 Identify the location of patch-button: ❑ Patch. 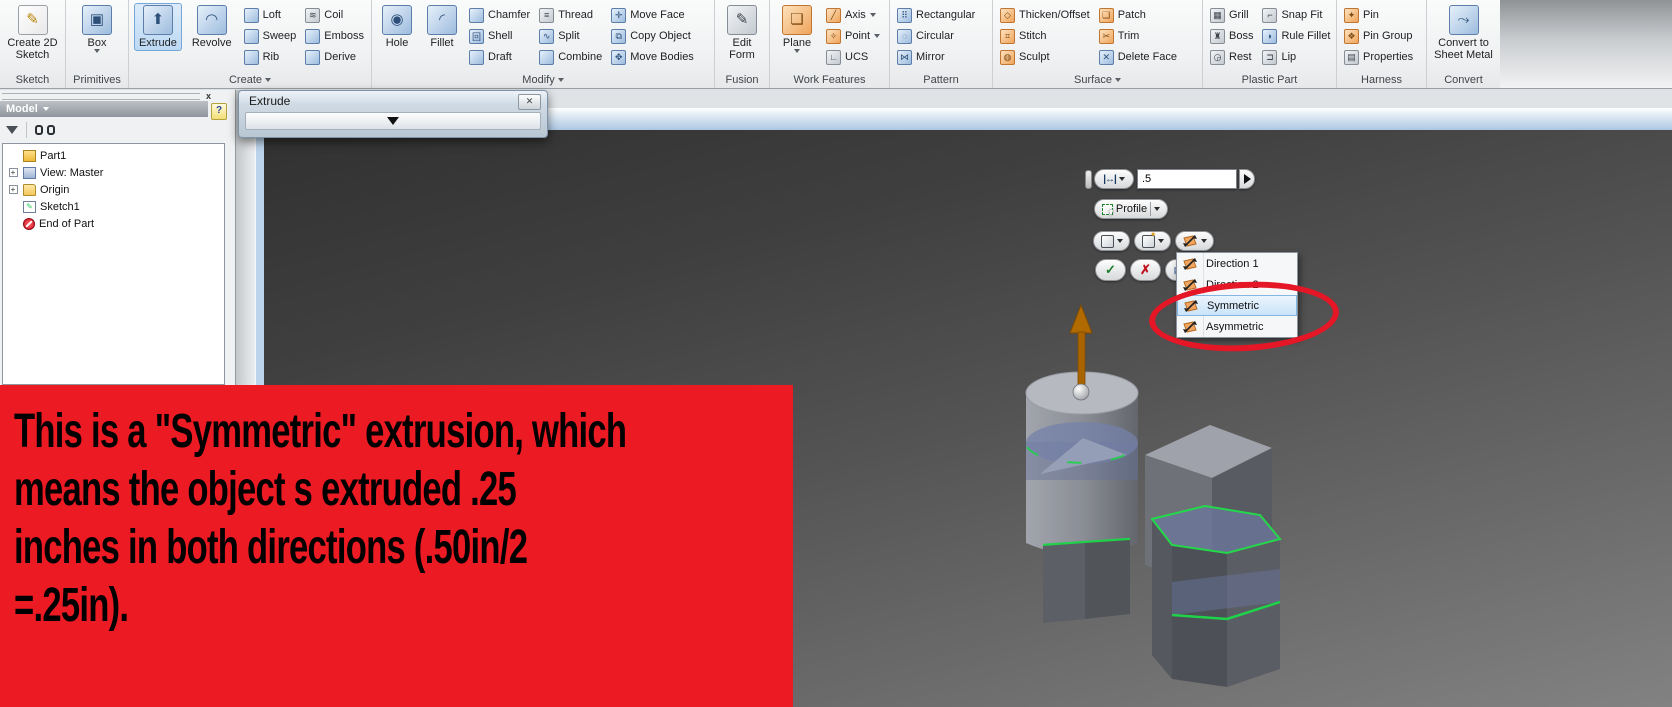
(1138, 15).